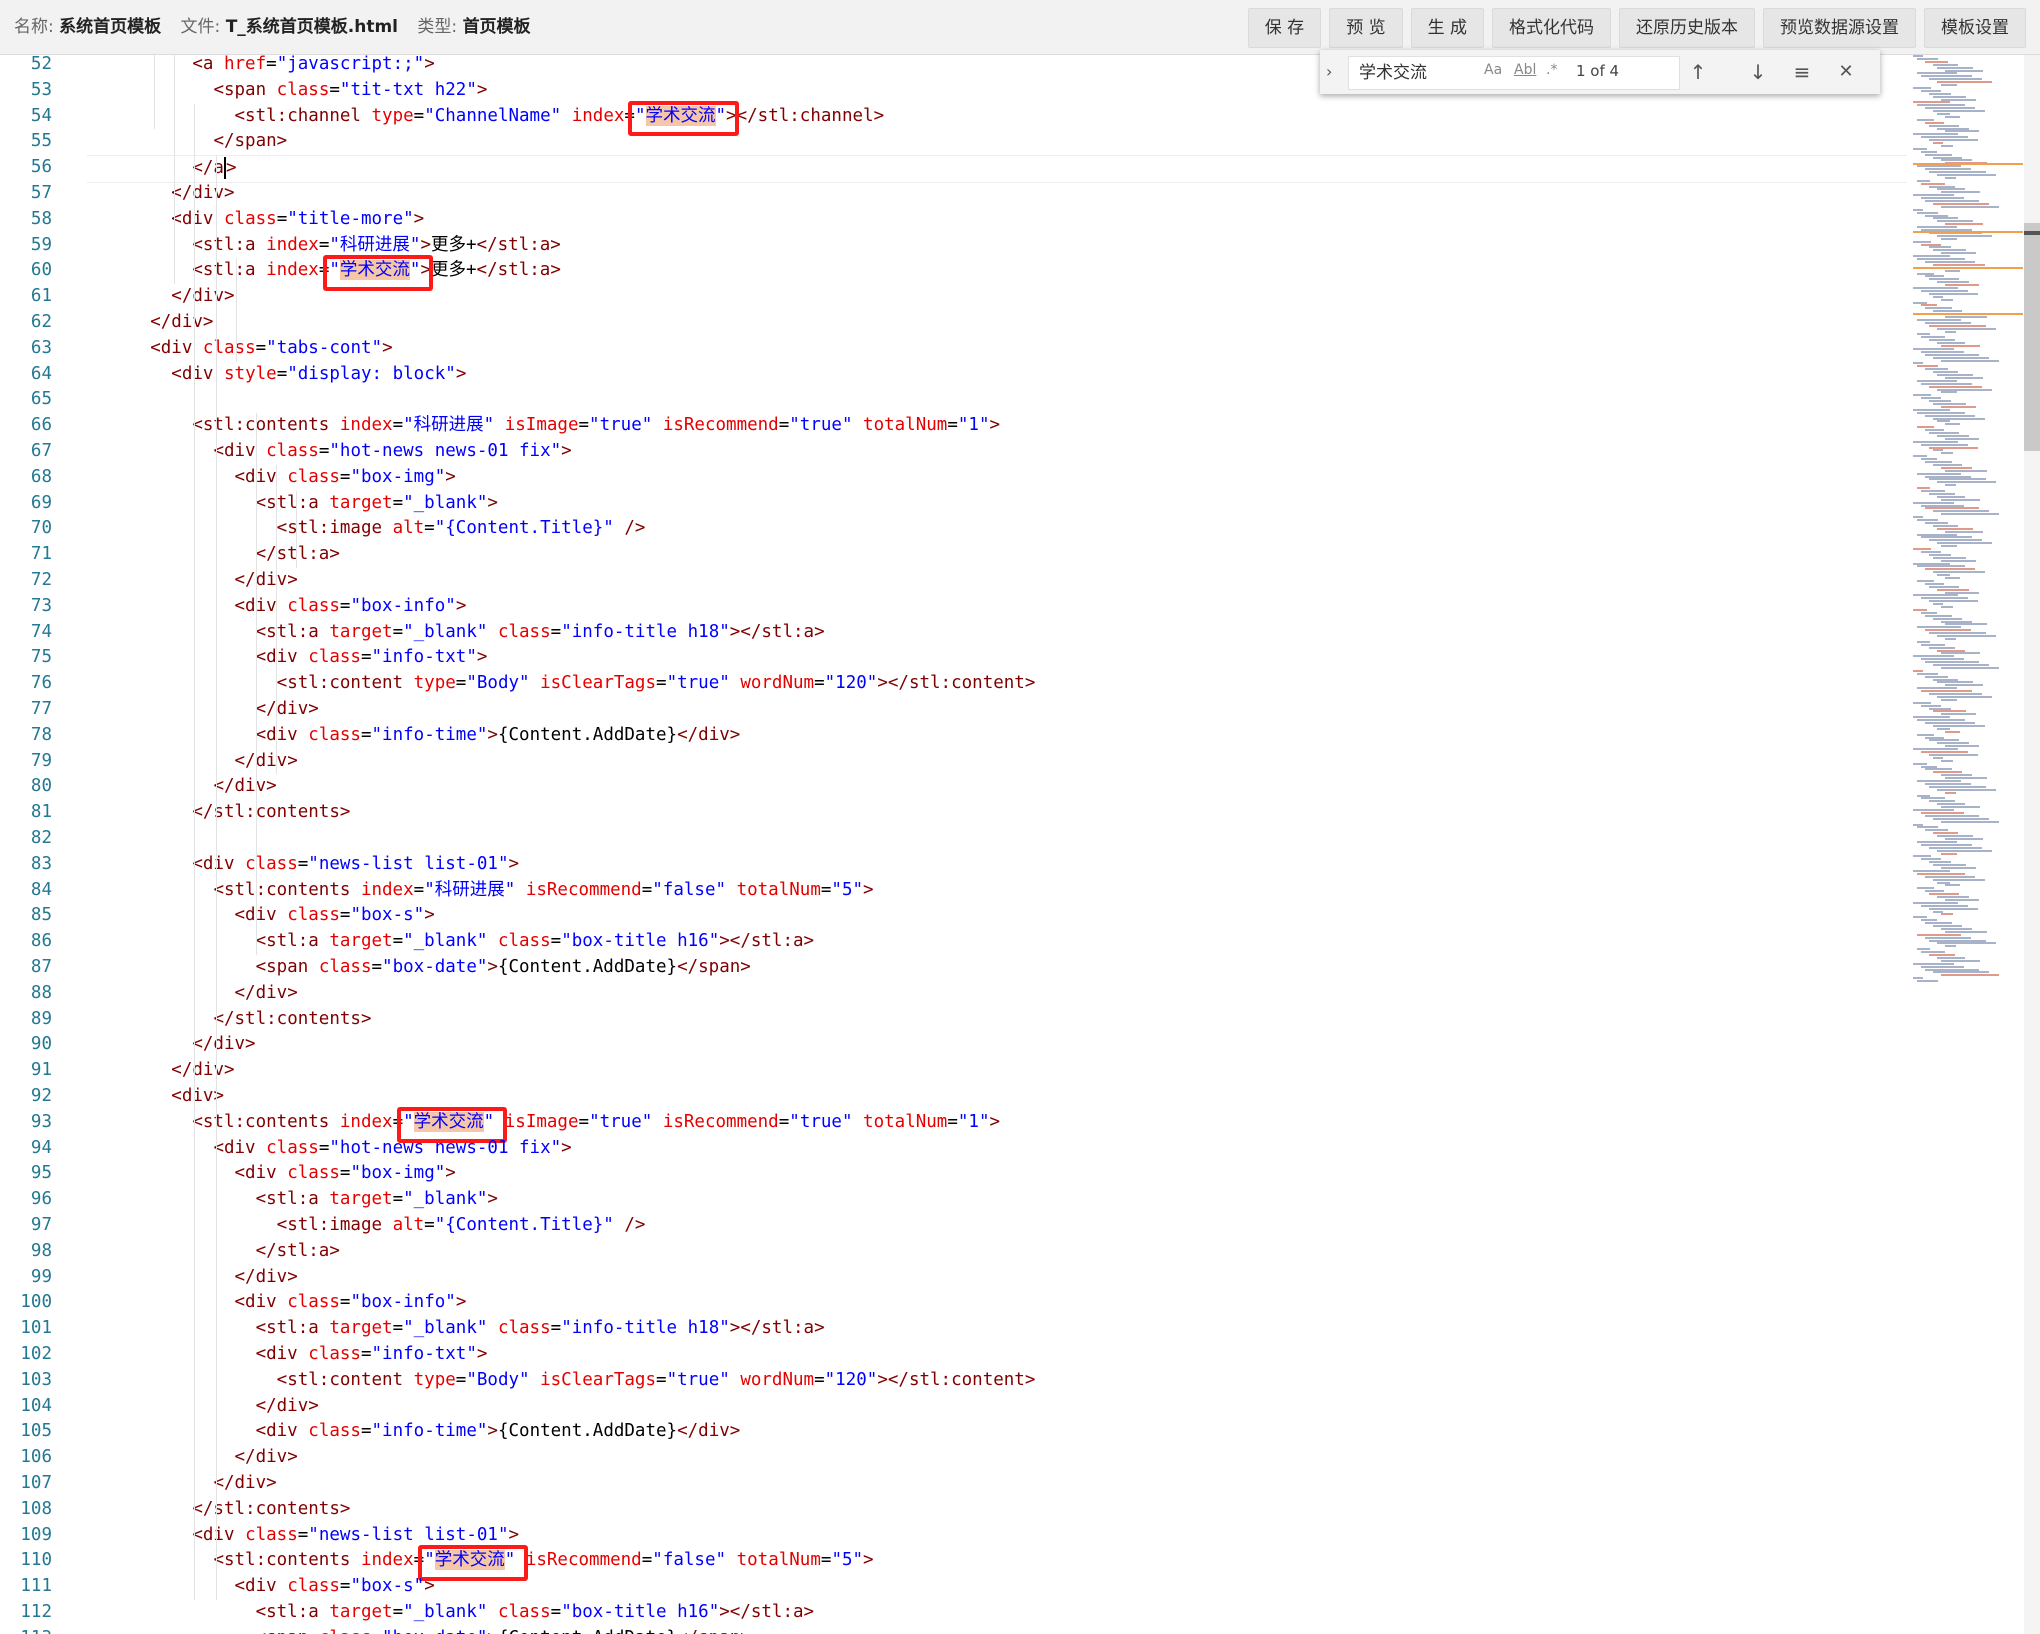 The width and height of the screenshot is (2040, 1634). What do you see at coordinates (1393, 73) in the screenshot?
I see `find-query: 学术交流` at bounding box center [1393, 73].